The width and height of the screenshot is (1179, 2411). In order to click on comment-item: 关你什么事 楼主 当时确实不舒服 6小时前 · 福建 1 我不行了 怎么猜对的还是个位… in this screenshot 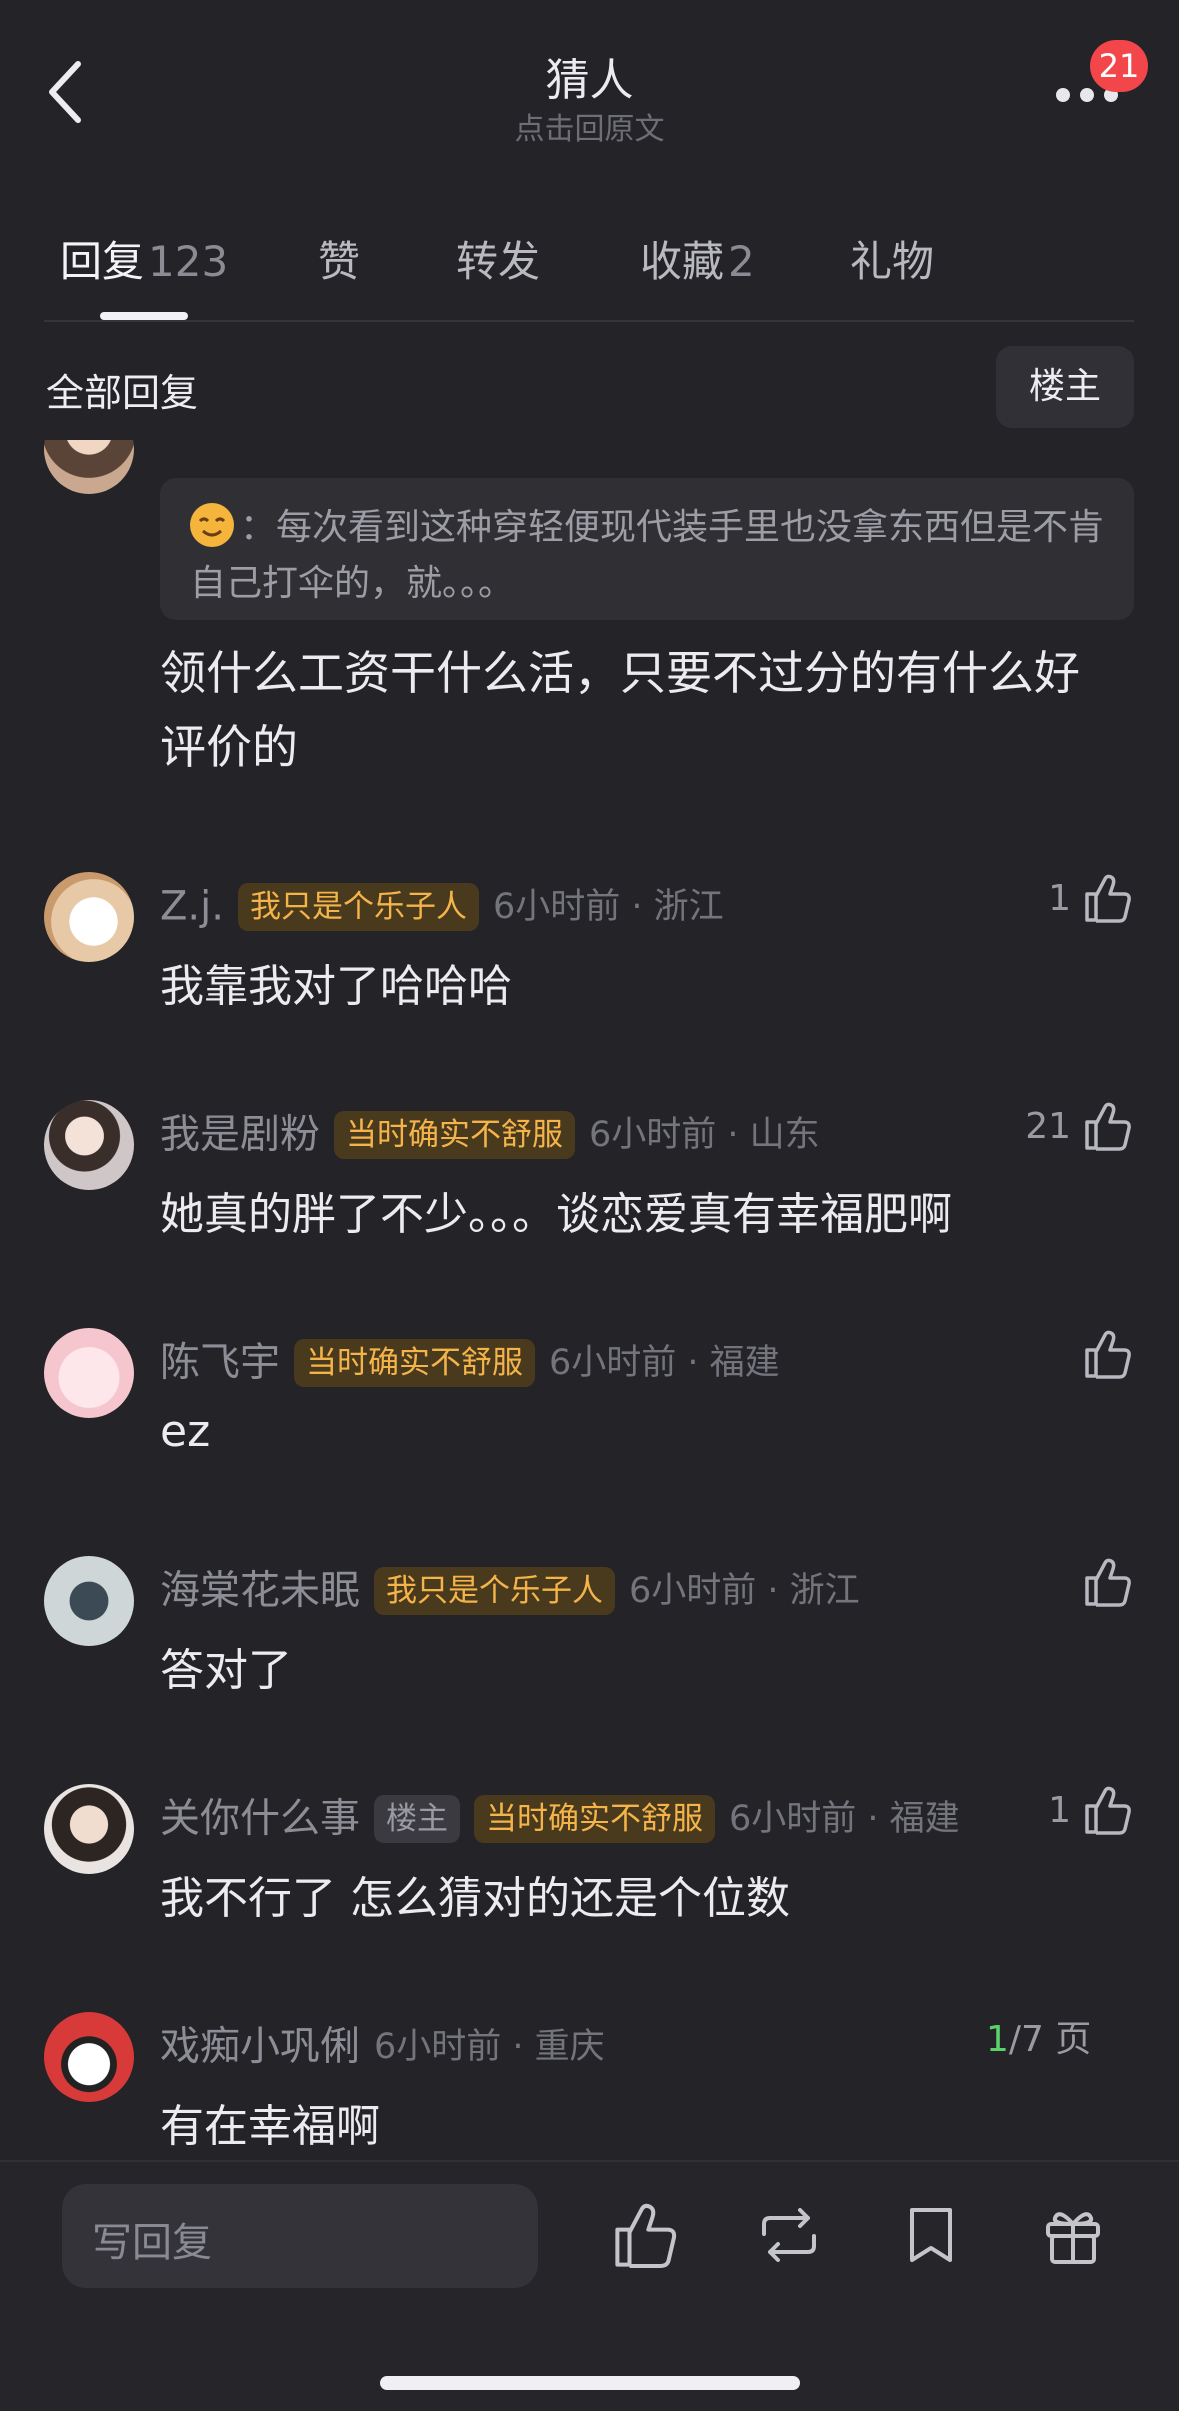, I will do `click(589, 1884)`.